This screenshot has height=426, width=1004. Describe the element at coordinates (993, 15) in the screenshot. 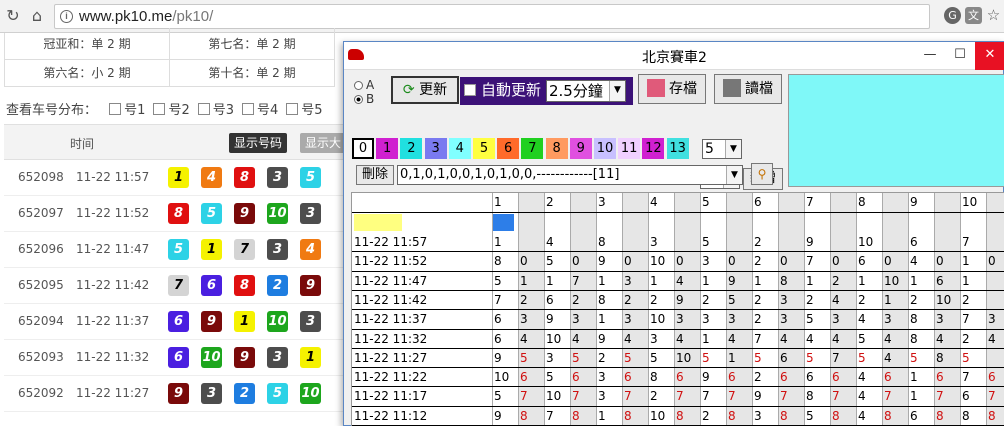

I see `star-icon: ☆` at that location.